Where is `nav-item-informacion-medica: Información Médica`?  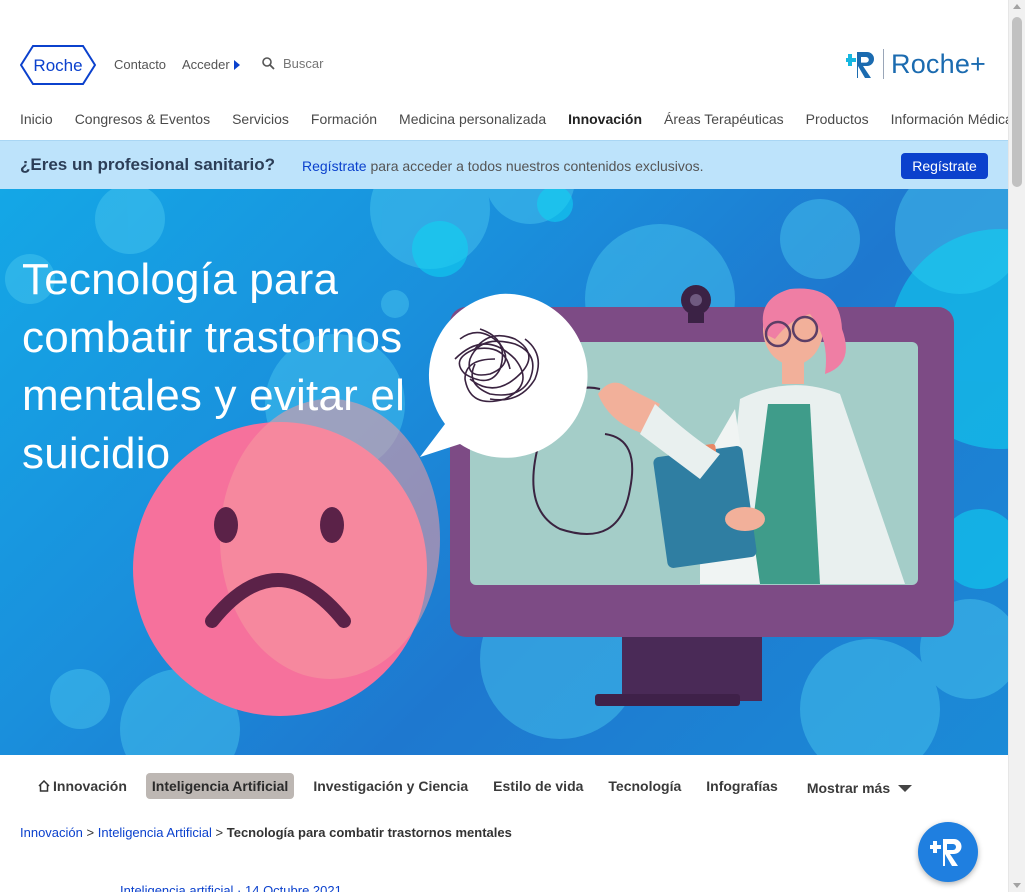 nav-item-informacion-medica: Información Médica is located at coordinates (949, 119).